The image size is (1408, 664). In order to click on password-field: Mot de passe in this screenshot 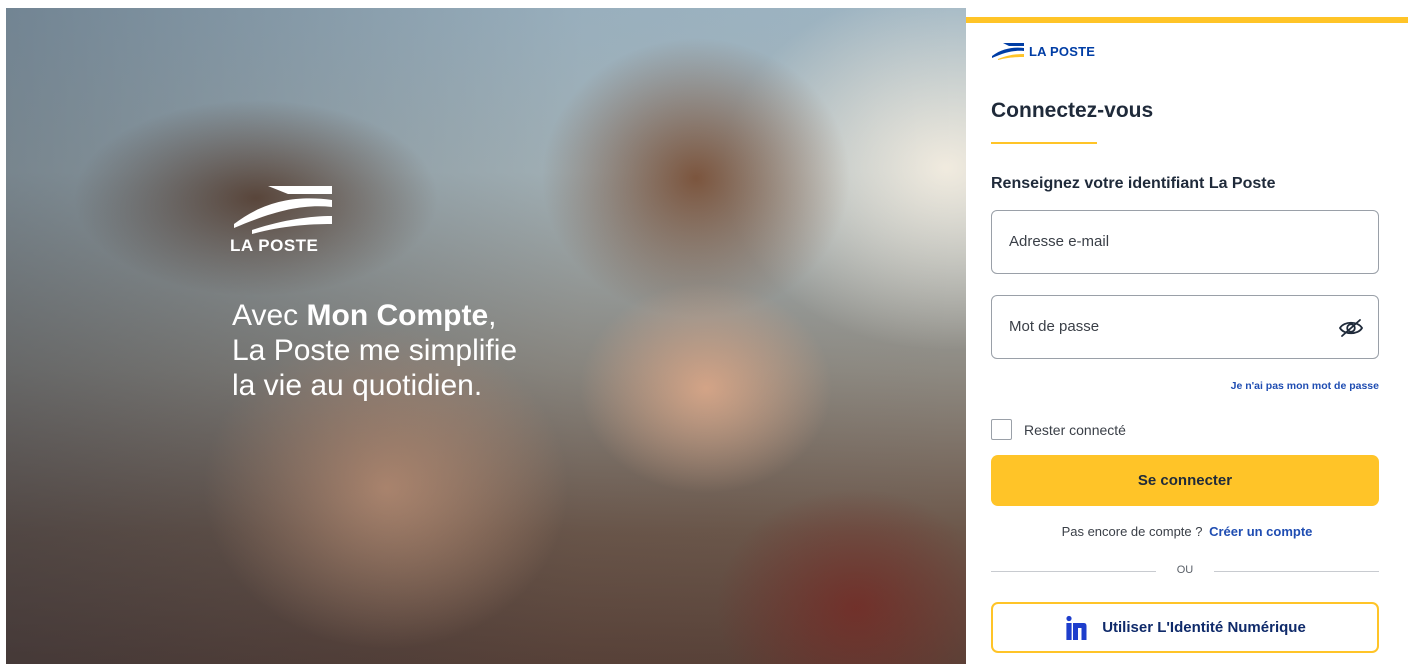, I will do `click(1185, 327)`.